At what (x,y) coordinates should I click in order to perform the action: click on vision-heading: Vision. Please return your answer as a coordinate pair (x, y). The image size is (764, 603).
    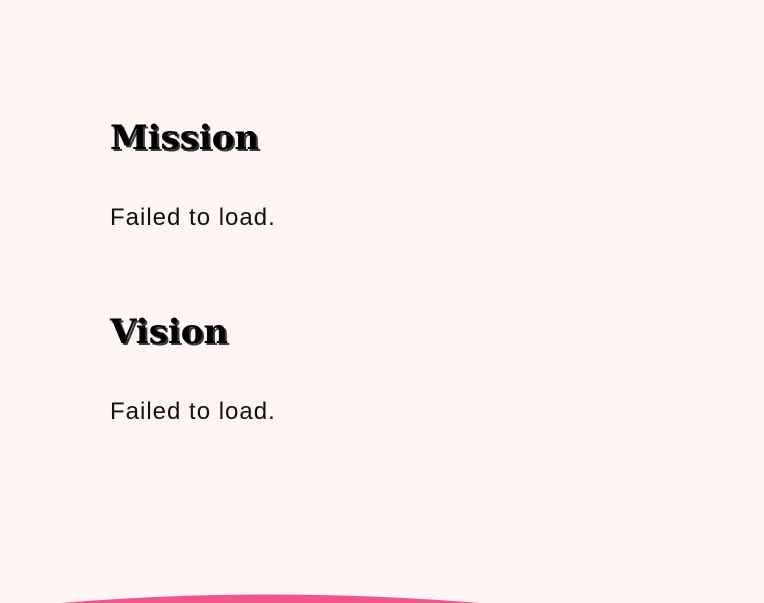
    Looking at the image, I should click on (169, 332).